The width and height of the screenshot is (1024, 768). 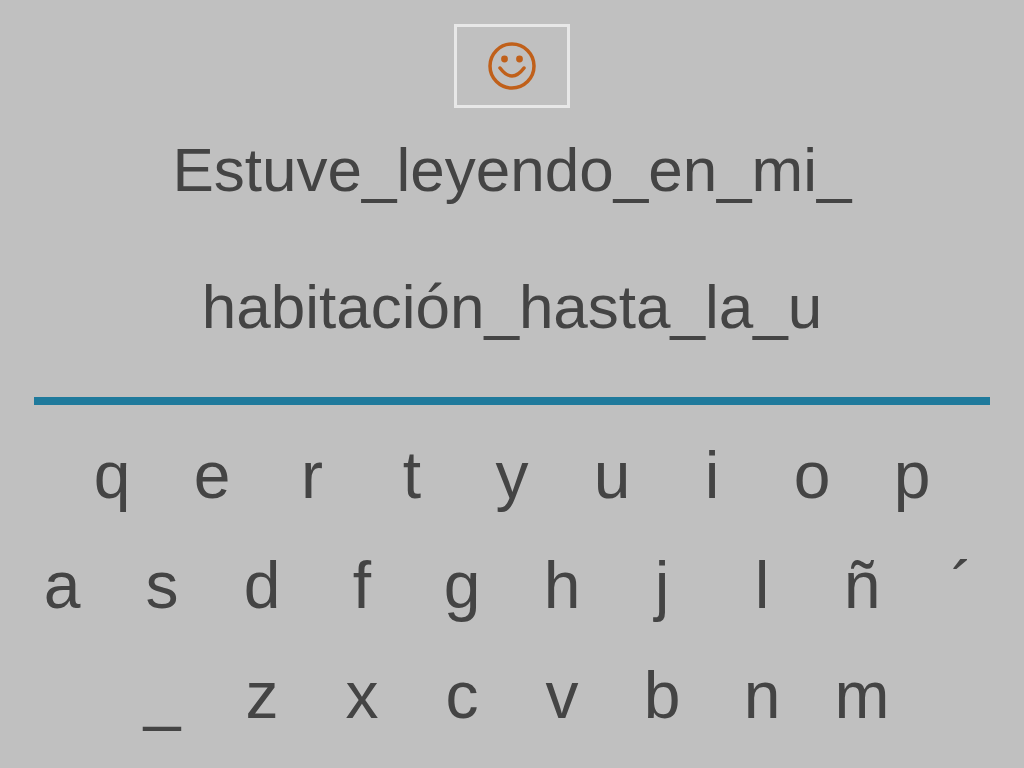 What do you see at coordinates (162, 585) in the screenshot?
I see `letter-key: s` at bounding box center [162, 585].